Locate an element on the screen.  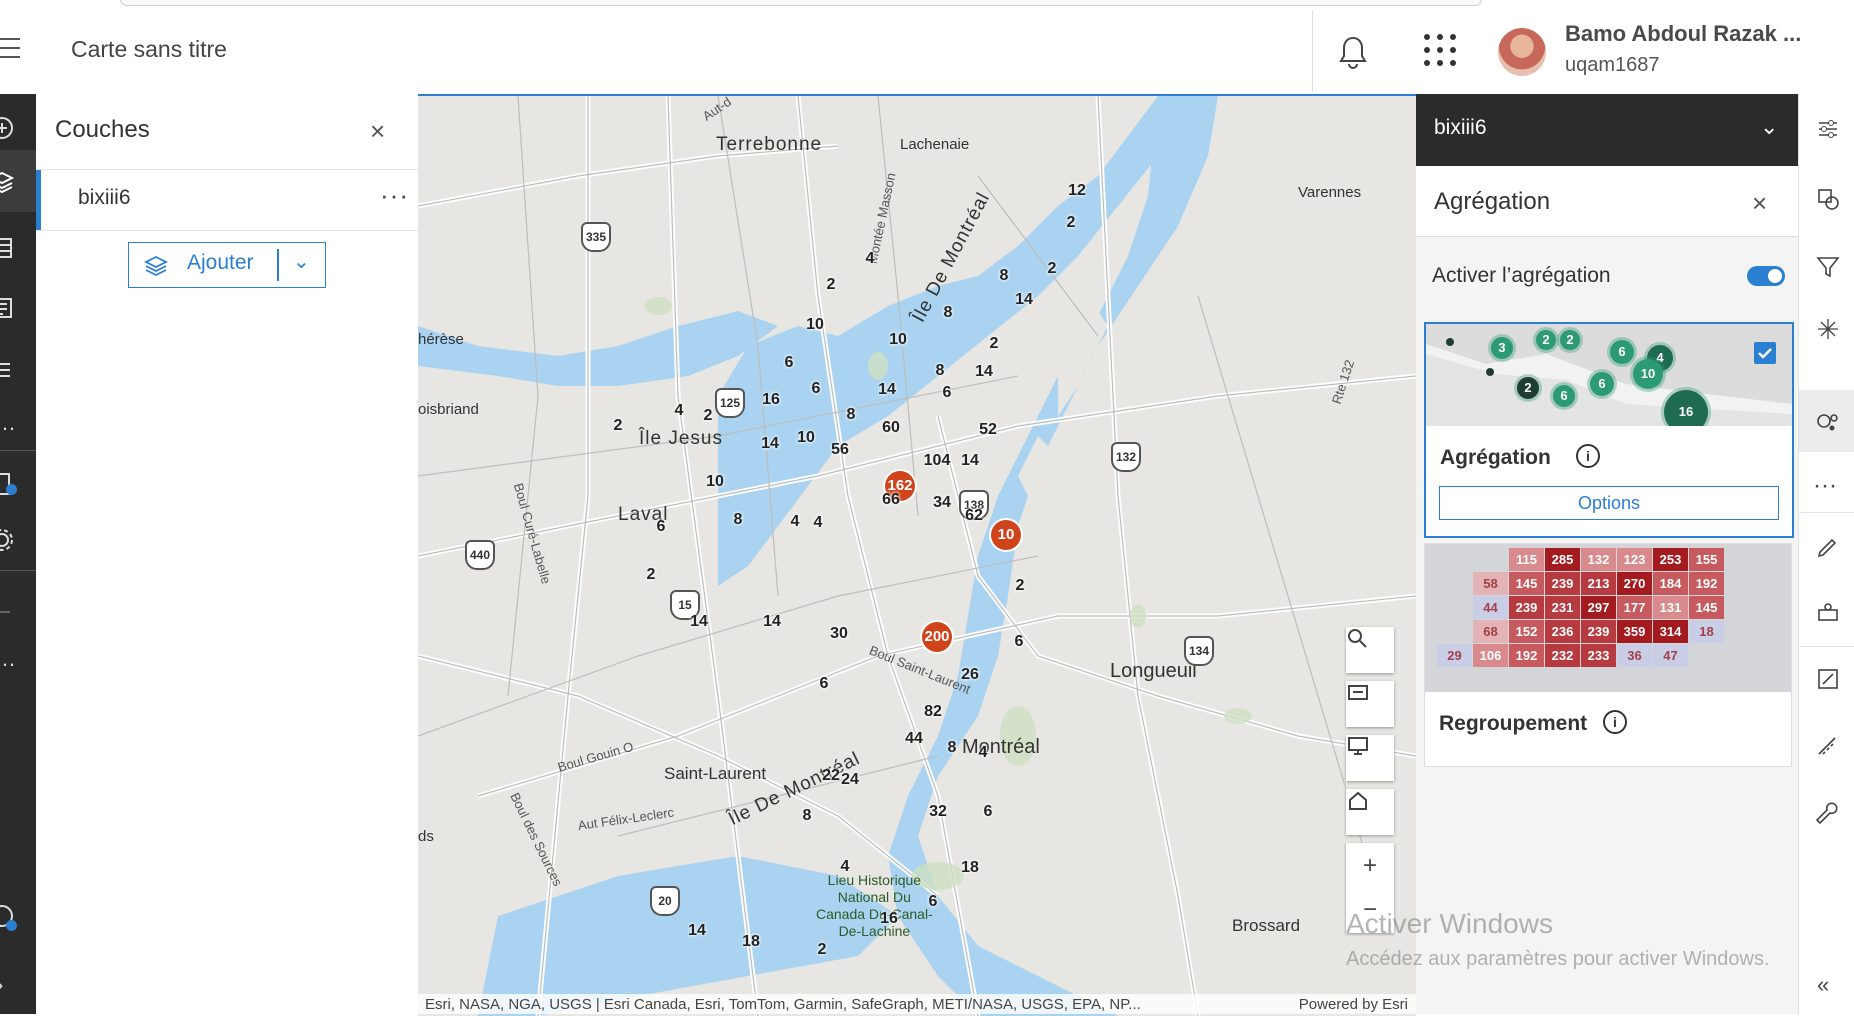
cluster-count: 52 is located at coordinates (988, 430).